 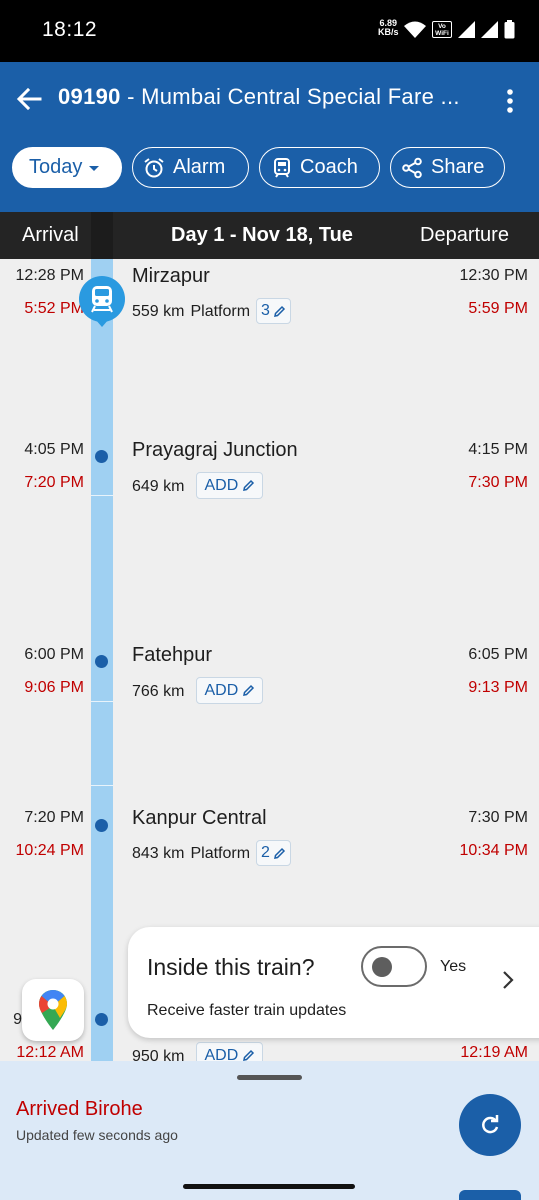 What do you see at coordinates (382, 967) in the screenshot?
I see `toggle-knob` at bounding box center [382, 967].